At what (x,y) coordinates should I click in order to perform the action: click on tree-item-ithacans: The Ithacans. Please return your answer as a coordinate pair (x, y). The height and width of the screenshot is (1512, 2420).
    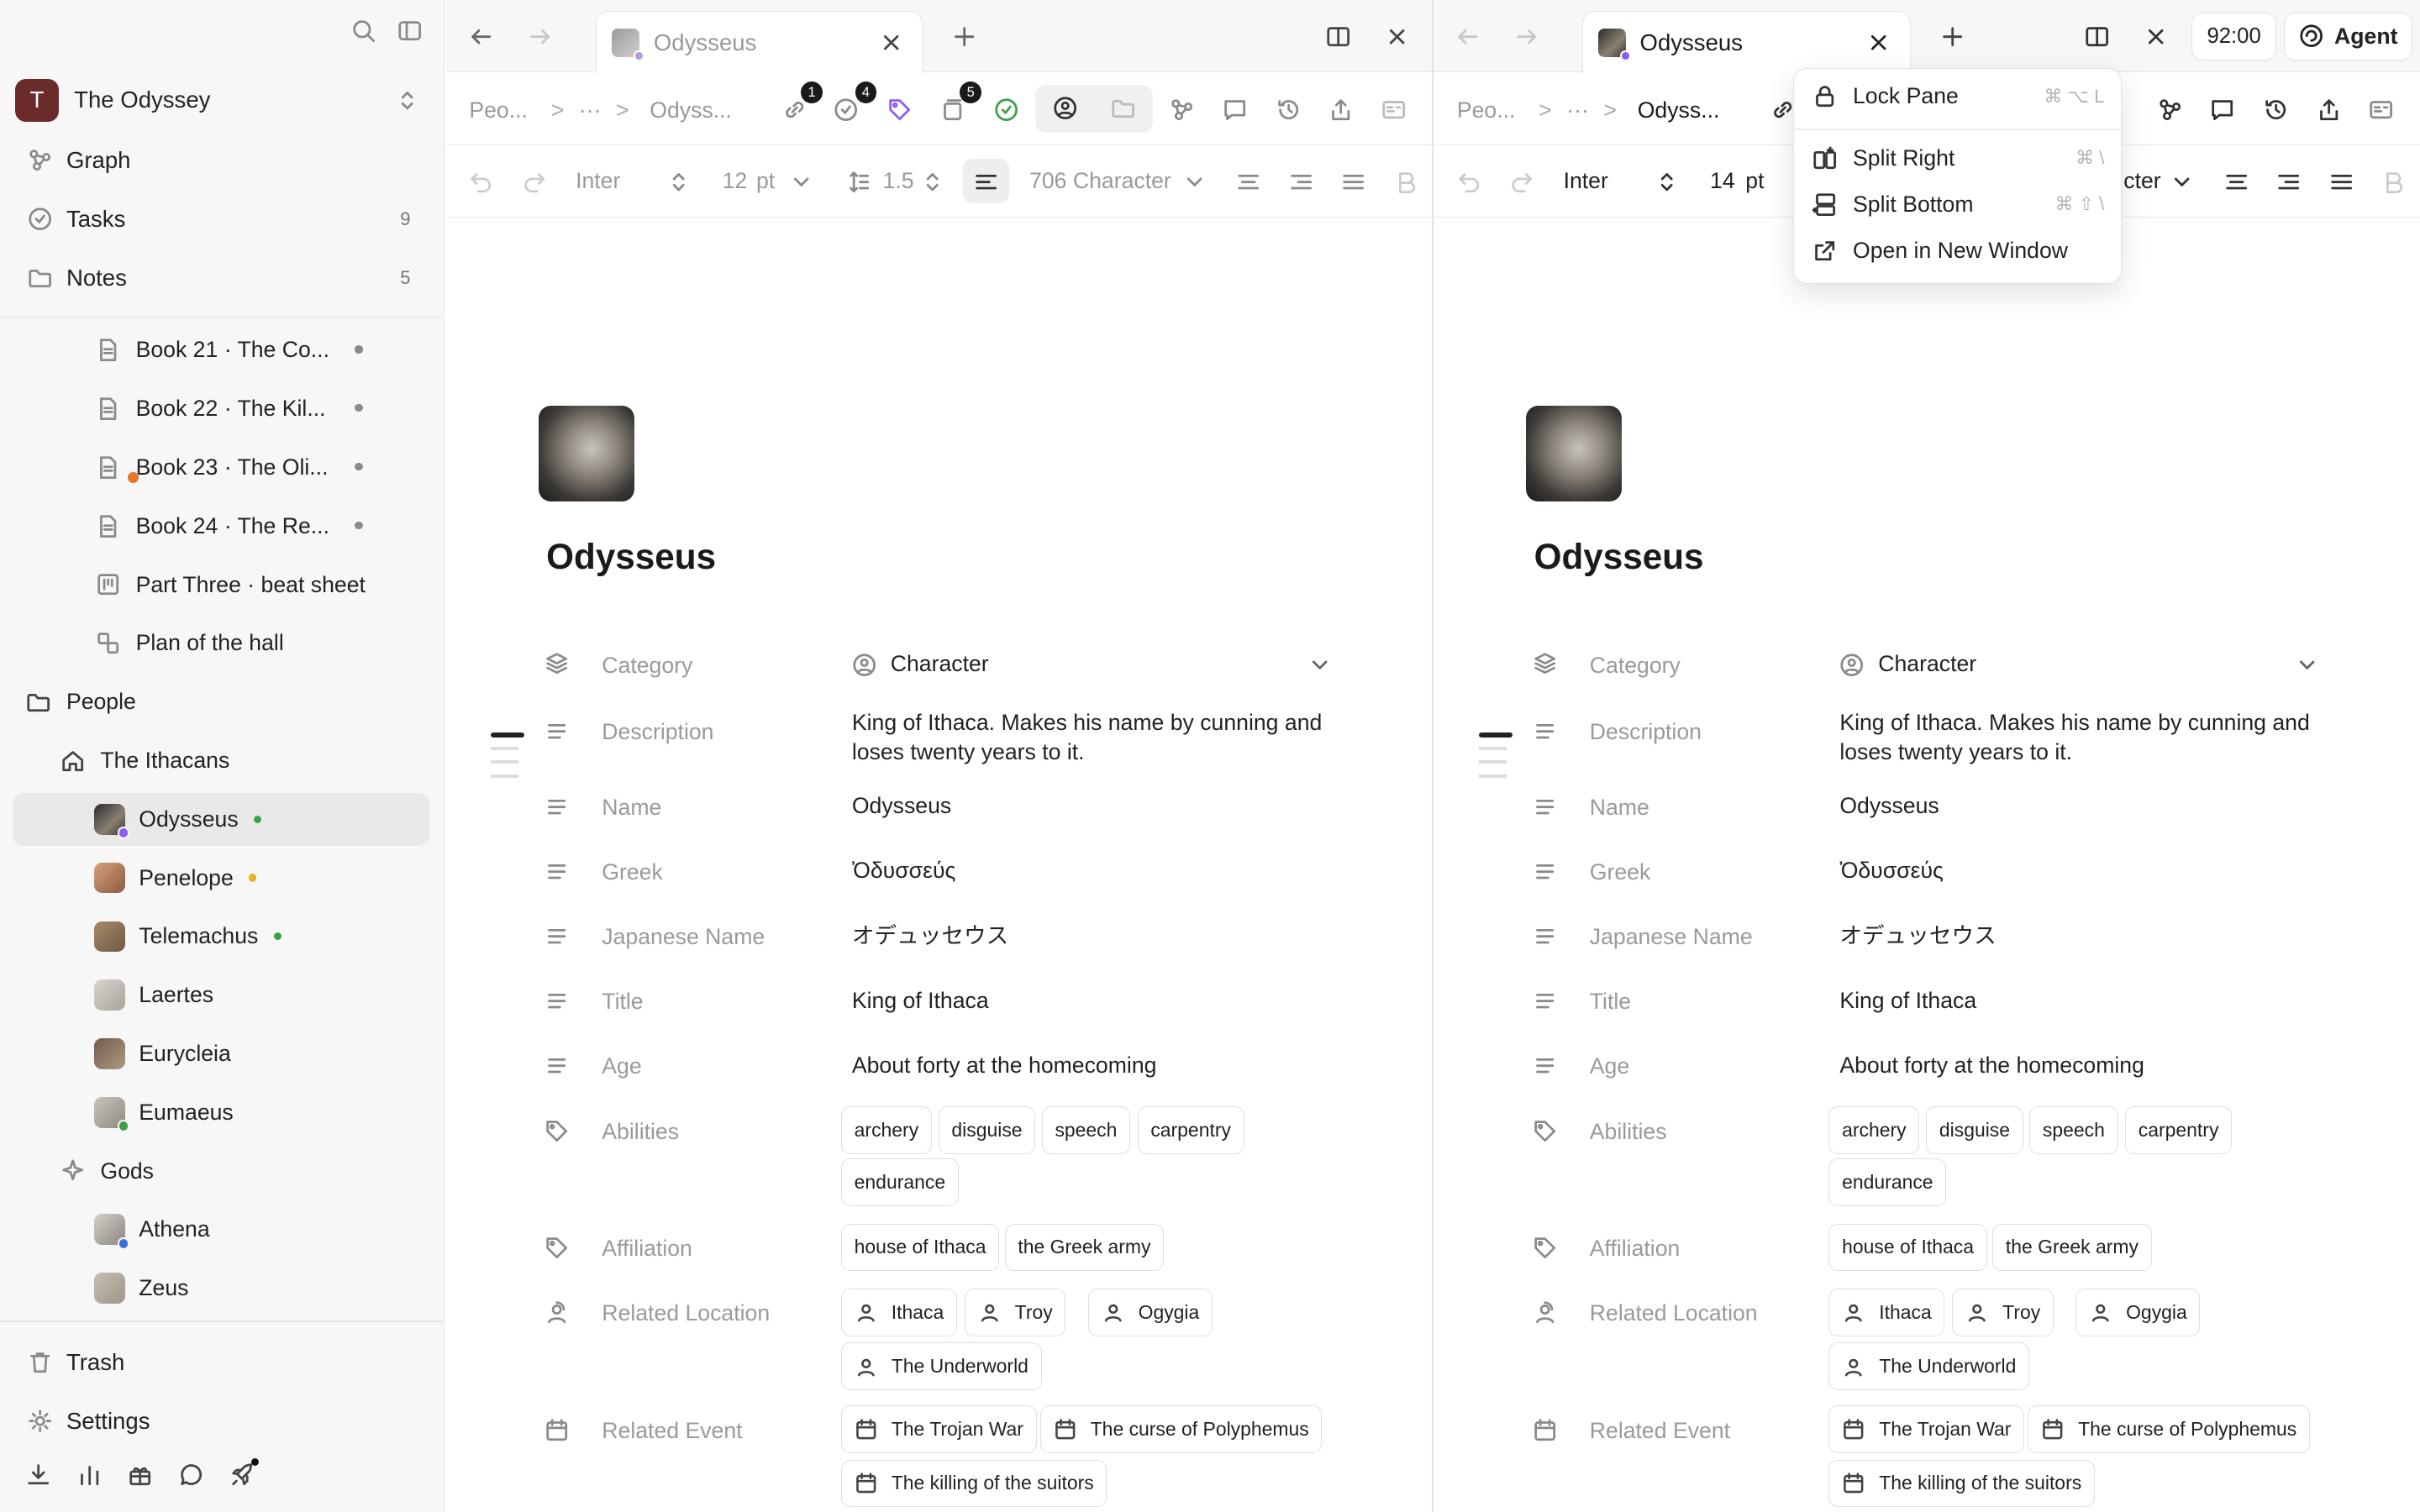
    Looking at the image, I should click on (221, 760).